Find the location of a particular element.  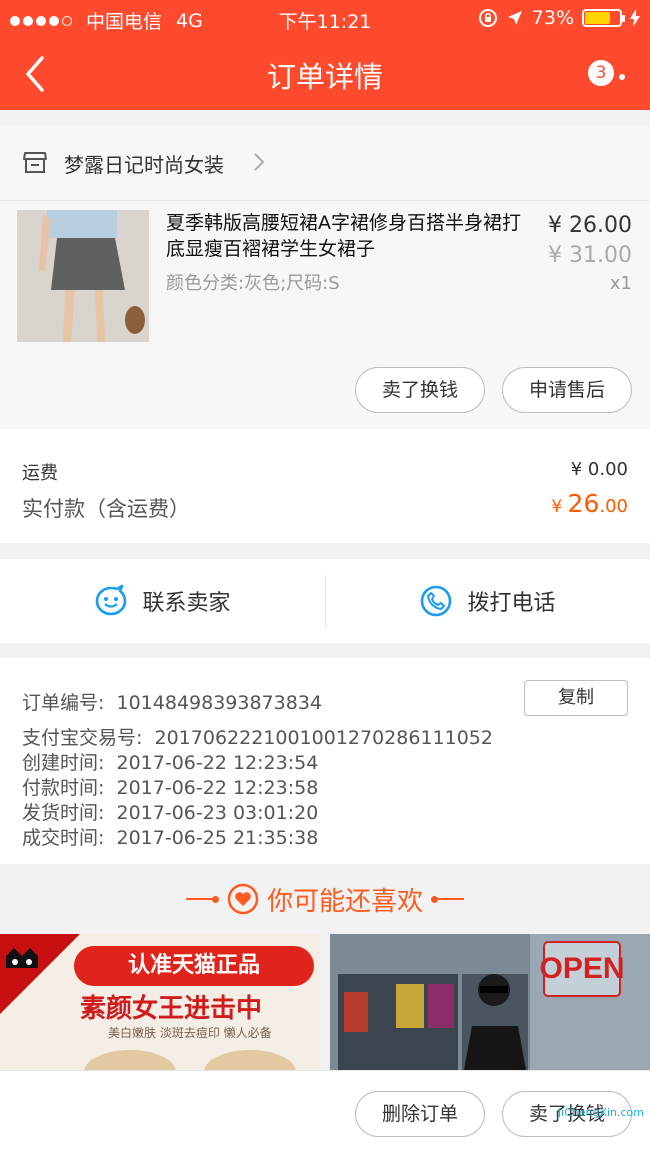

closed-row: 成交时间: 2017-06-25 21:35:38 is located at coordinates (170, 836).